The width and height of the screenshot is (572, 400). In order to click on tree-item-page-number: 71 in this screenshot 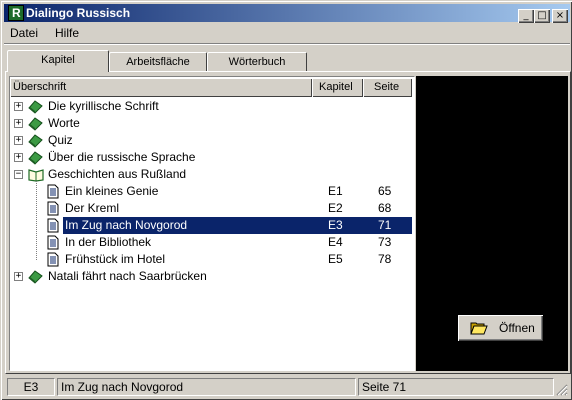, I will do `click(385, 225)`.